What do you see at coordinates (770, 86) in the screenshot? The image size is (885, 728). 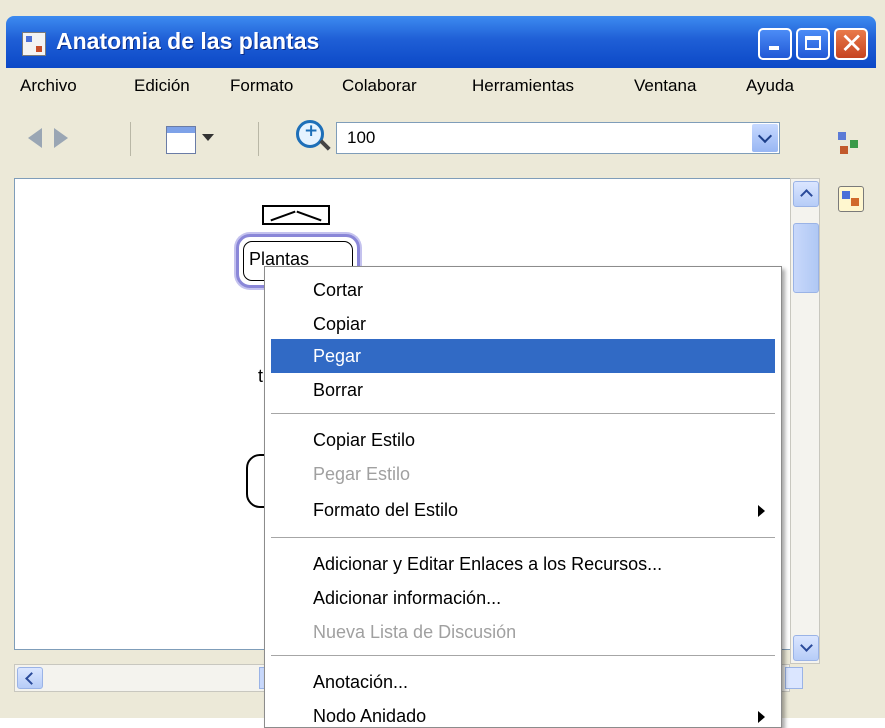 I see `menu-ayuda: Ayuda` at bounding box center [770, 86].